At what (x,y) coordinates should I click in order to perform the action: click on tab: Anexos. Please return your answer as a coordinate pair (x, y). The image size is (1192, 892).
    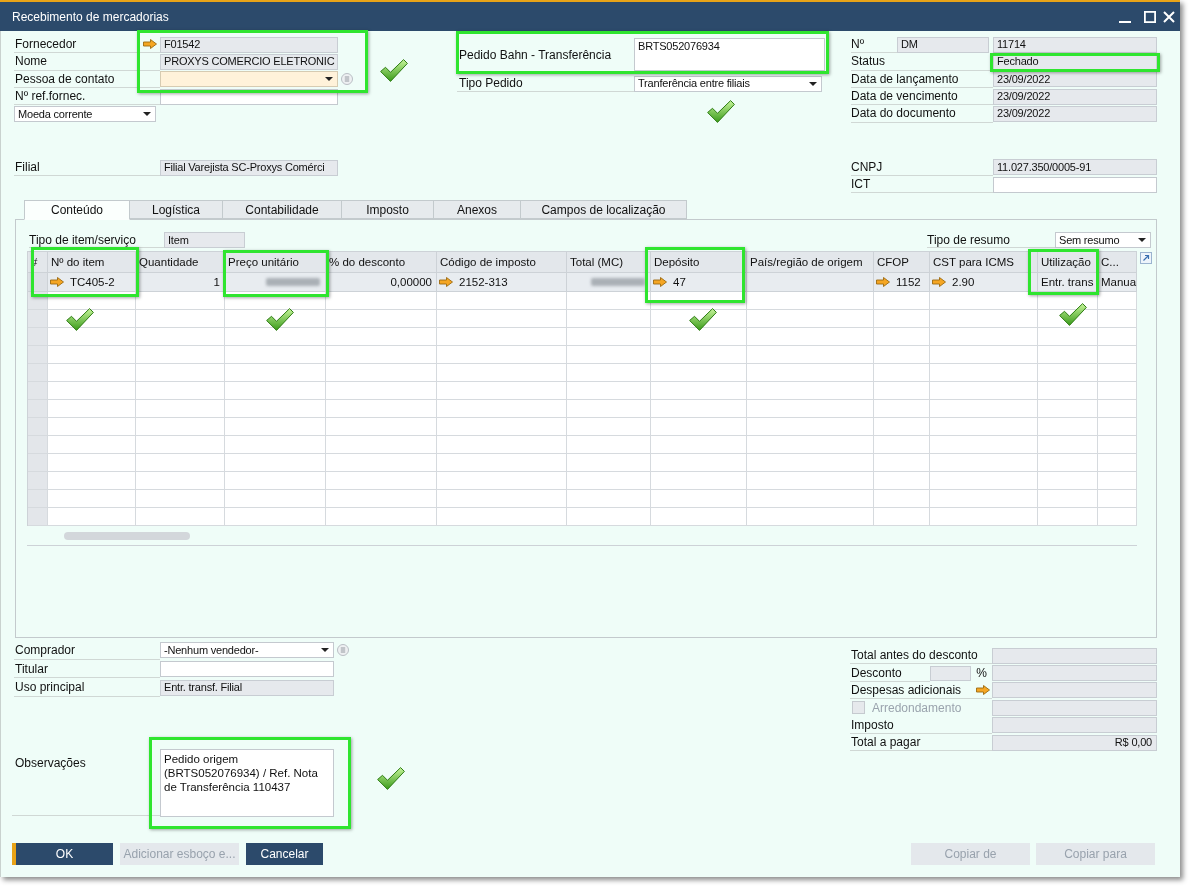
    Looking at the image, I should click on (477, 209).